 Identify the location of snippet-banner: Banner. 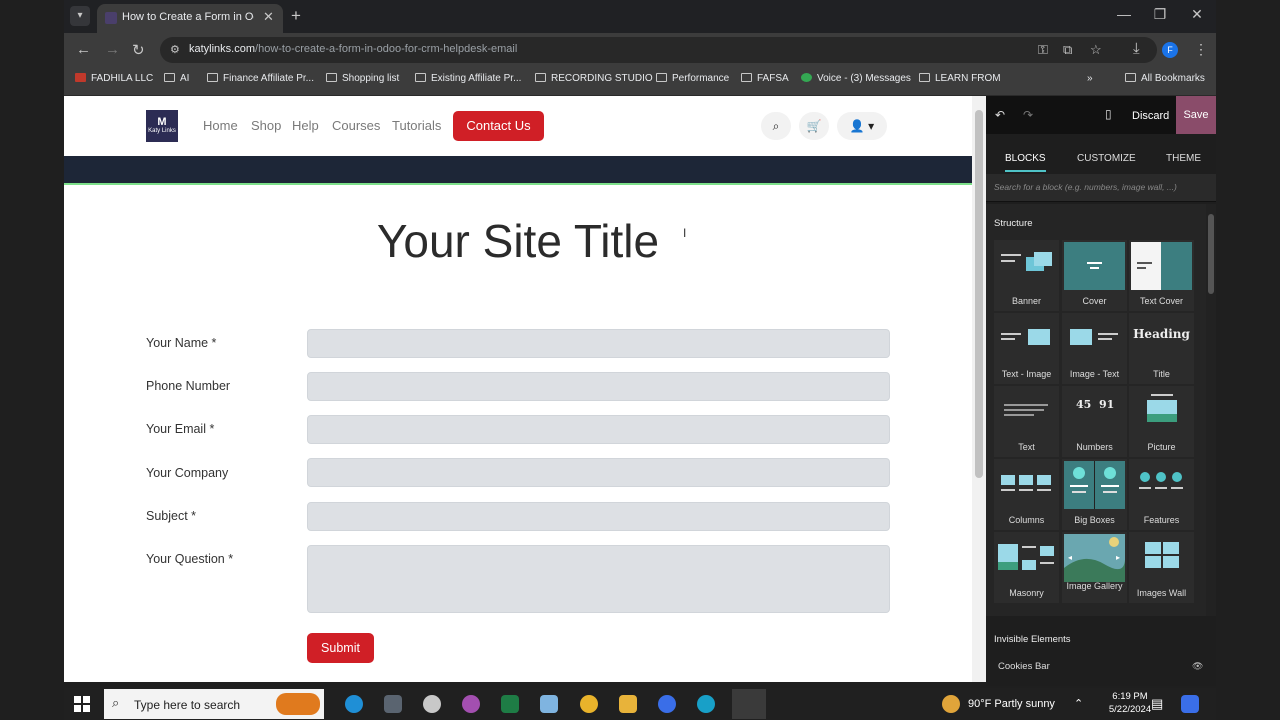
(1026, 275).